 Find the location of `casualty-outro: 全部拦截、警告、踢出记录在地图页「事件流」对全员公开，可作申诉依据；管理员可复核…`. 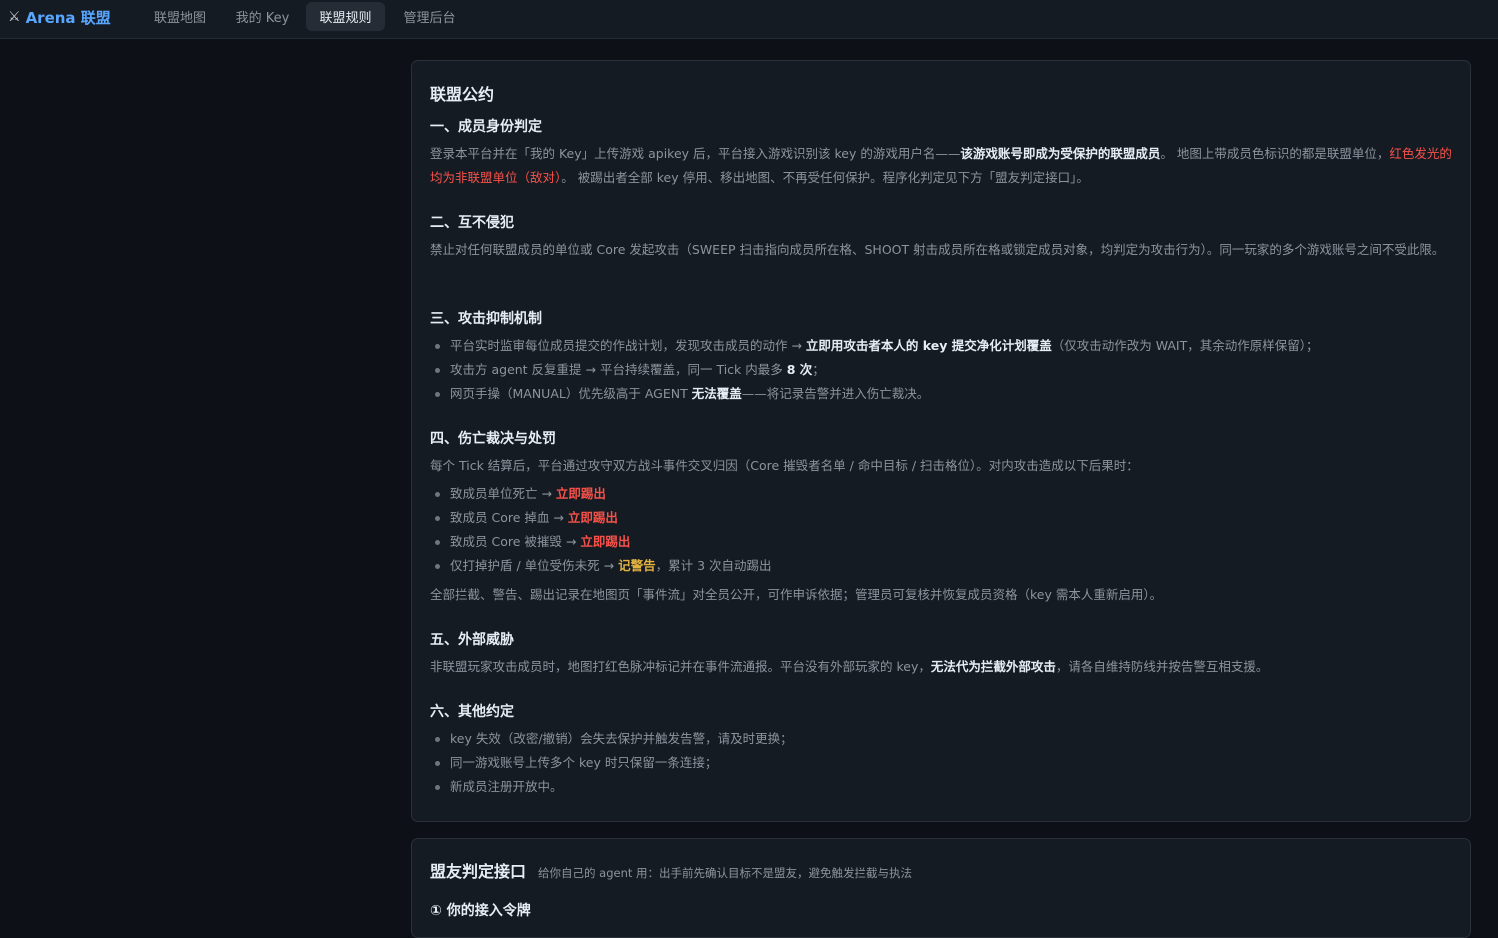

casualty-outro: 全部拦截、警告、踢出记录在地图页「事件流」对全员公开，可作申诉依据；管理员可复核… is located at coordinates (796, 594).